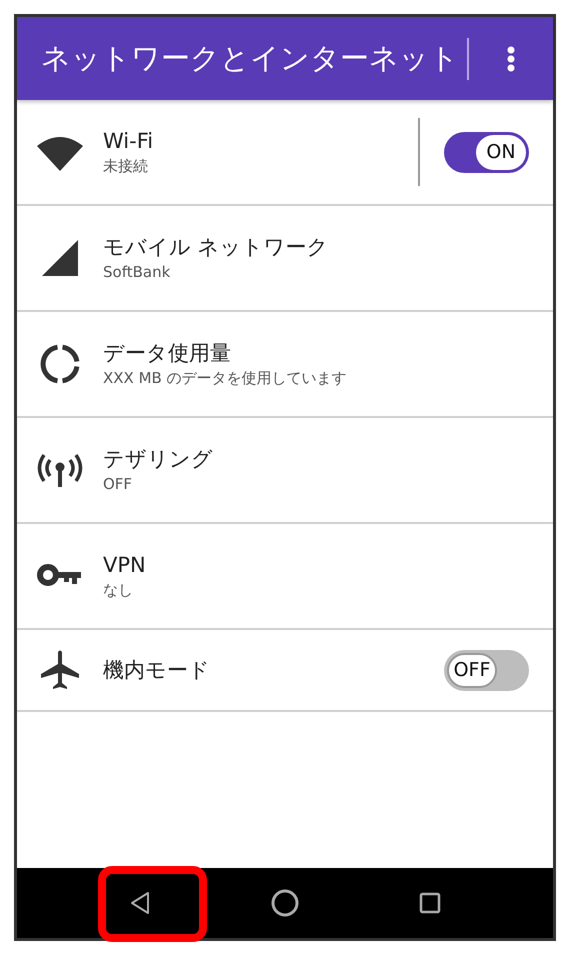 The image size is (570, 954). Describe the element at coordinates (430, 903) in the screenshot. I see `recents-icon` at that location.